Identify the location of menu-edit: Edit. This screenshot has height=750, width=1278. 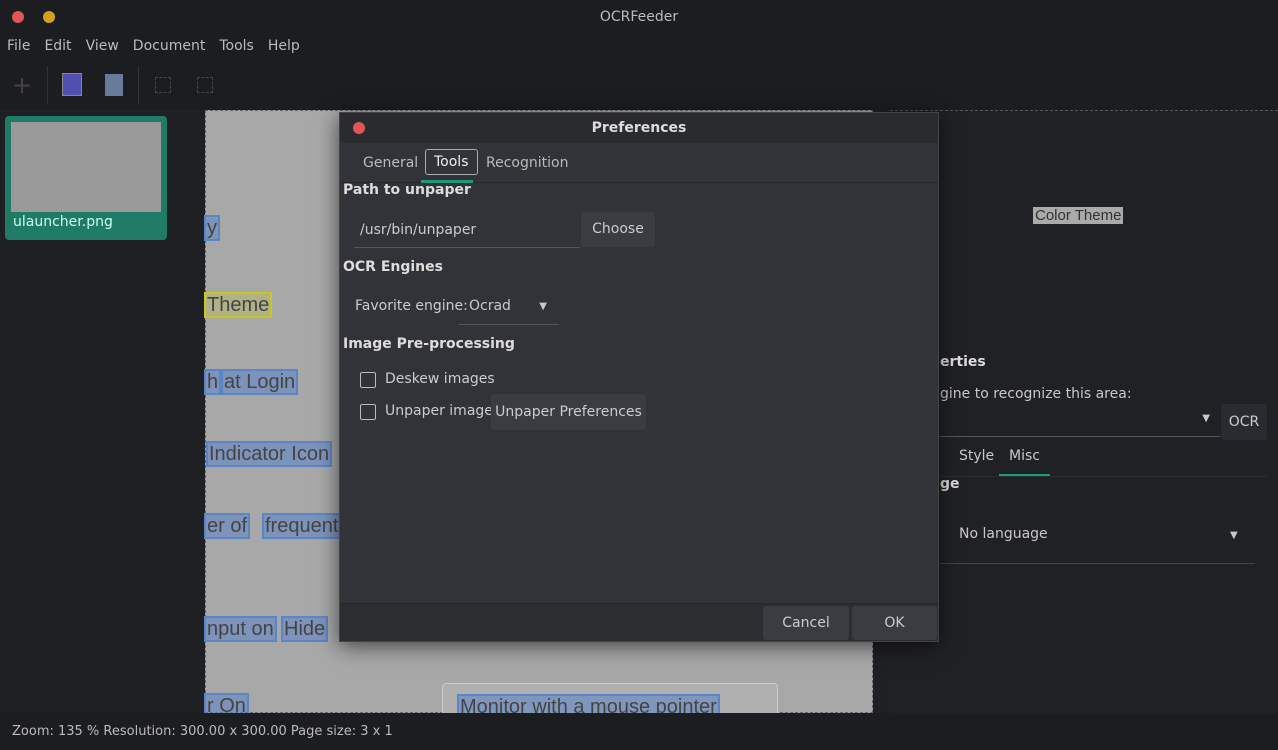
(57, 46).